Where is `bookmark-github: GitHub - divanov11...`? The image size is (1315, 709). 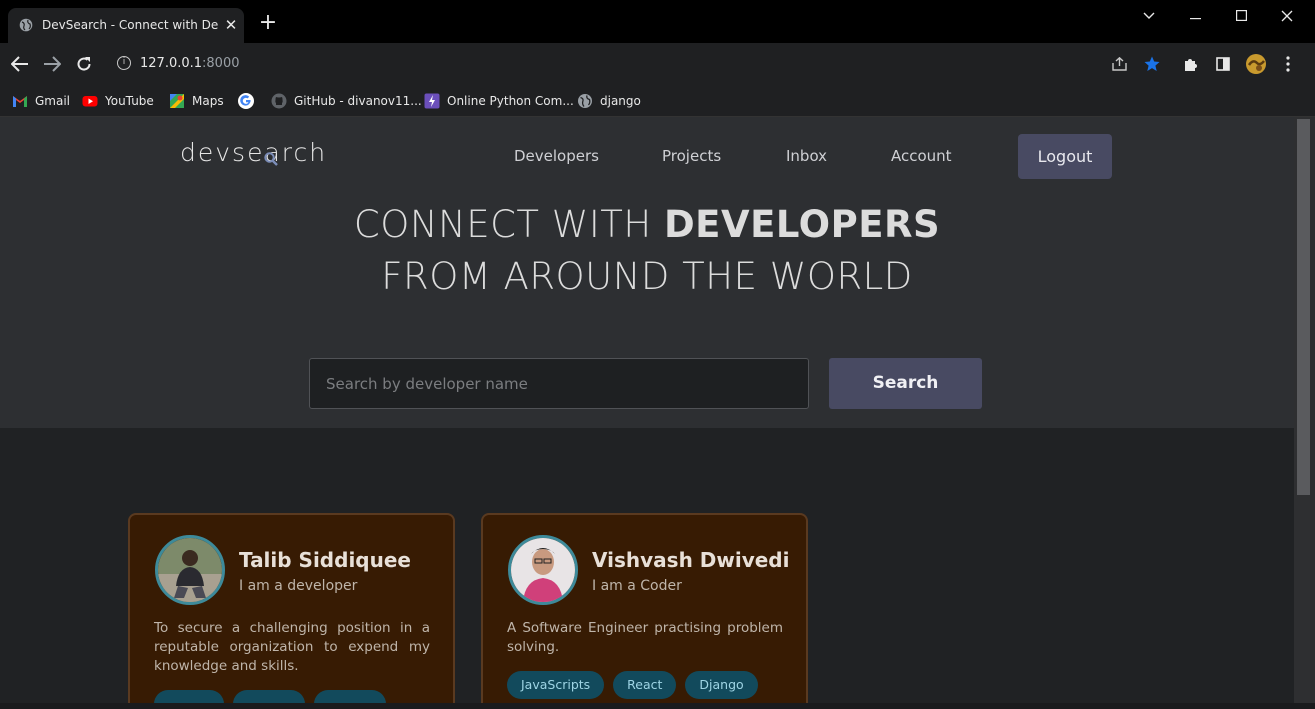 bookmark-github: GitHub - divanov11... is located at coordinates (346, 101).